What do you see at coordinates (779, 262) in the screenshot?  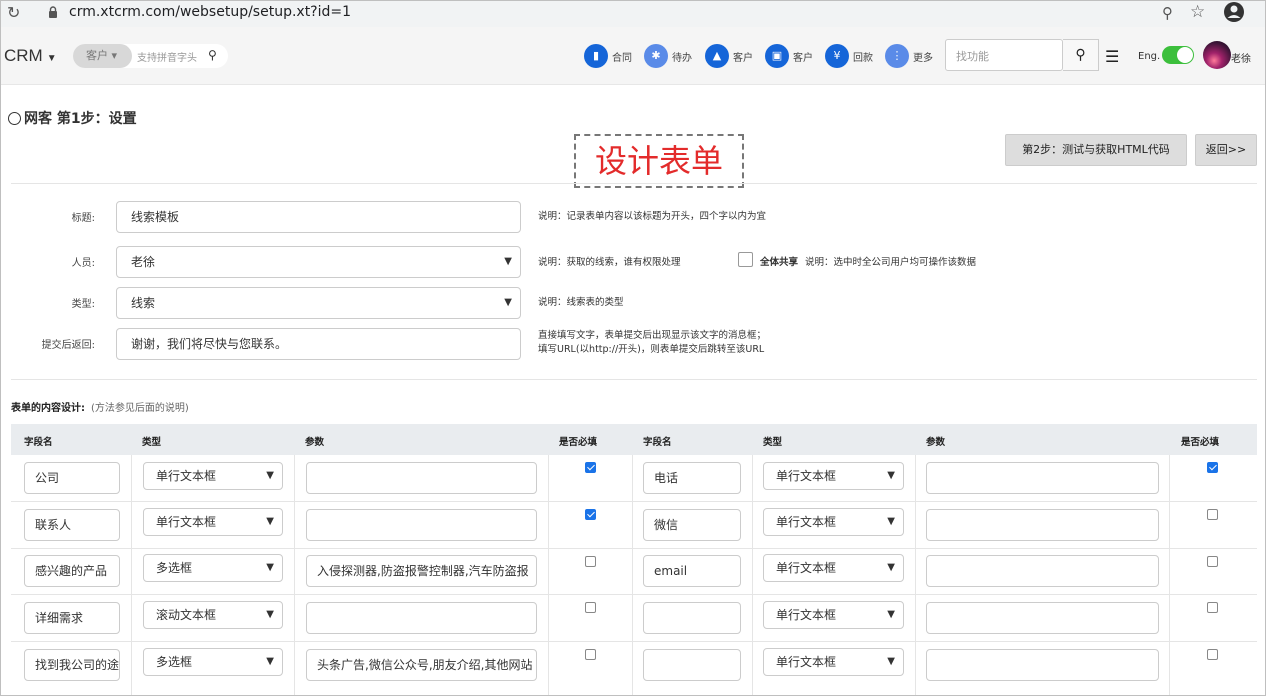 I see `share-all-label: 全体共享` at bounding box center [779, 262].